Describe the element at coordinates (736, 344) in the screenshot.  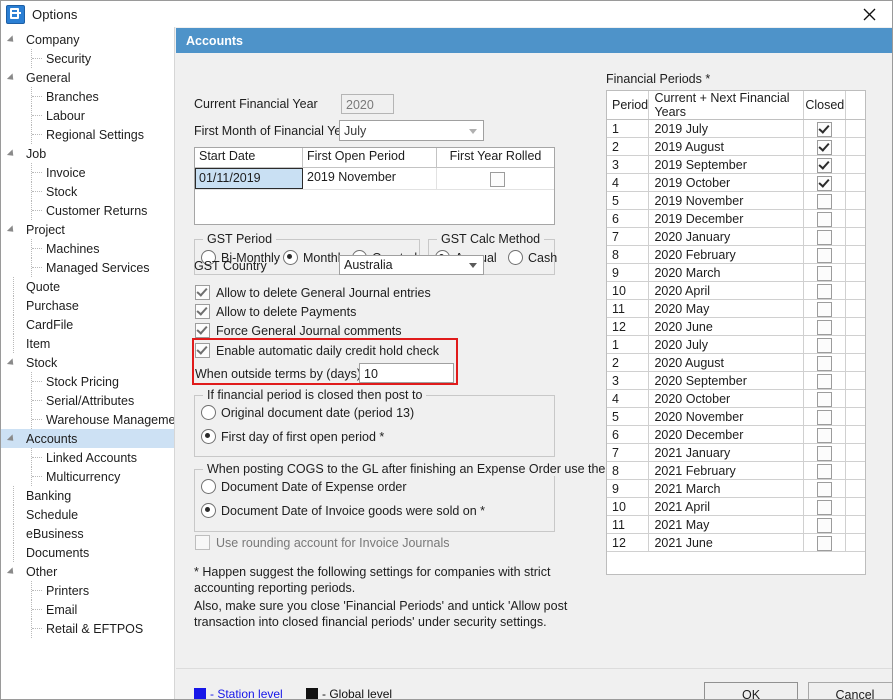
I see `table-row: 1 2020 July` at that location.